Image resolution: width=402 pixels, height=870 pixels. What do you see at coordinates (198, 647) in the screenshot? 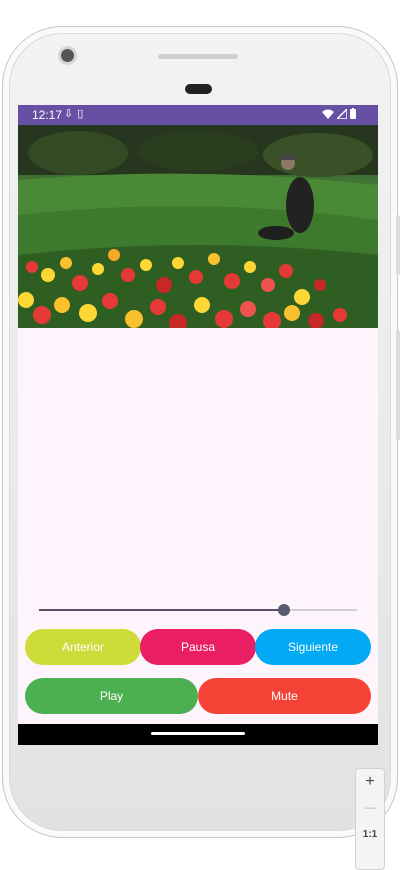
I see `pausa-button: Pausa` at bounding box center [198, 647].